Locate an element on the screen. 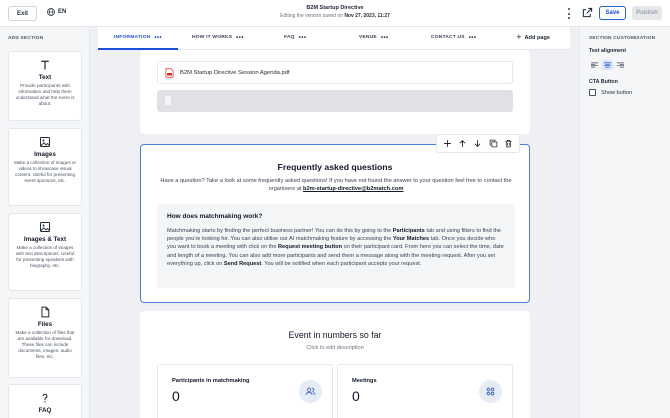 Image resolution: width=670 pixels, height=418 pixels. file-item: B2M Startup Directive Session Agenda.pdf is located at coordinates (335, 72).